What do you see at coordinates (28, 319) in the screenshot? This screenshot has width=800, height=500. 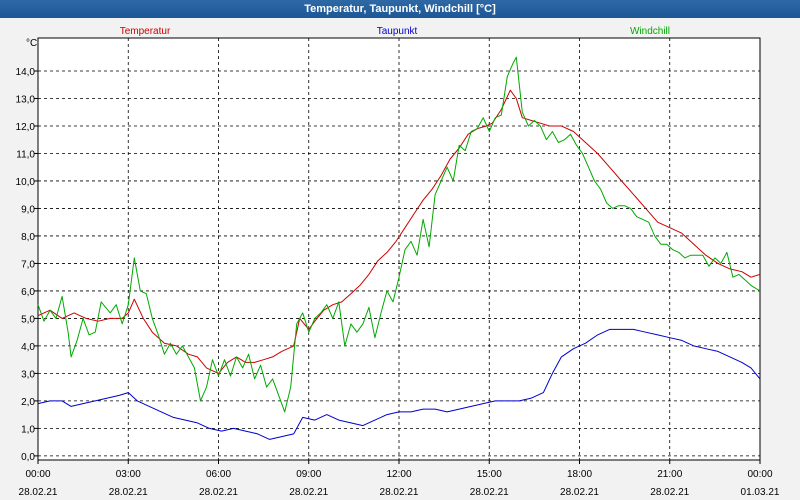 I see `y-tick-label: 5,0` at bounding box center [28, 319].